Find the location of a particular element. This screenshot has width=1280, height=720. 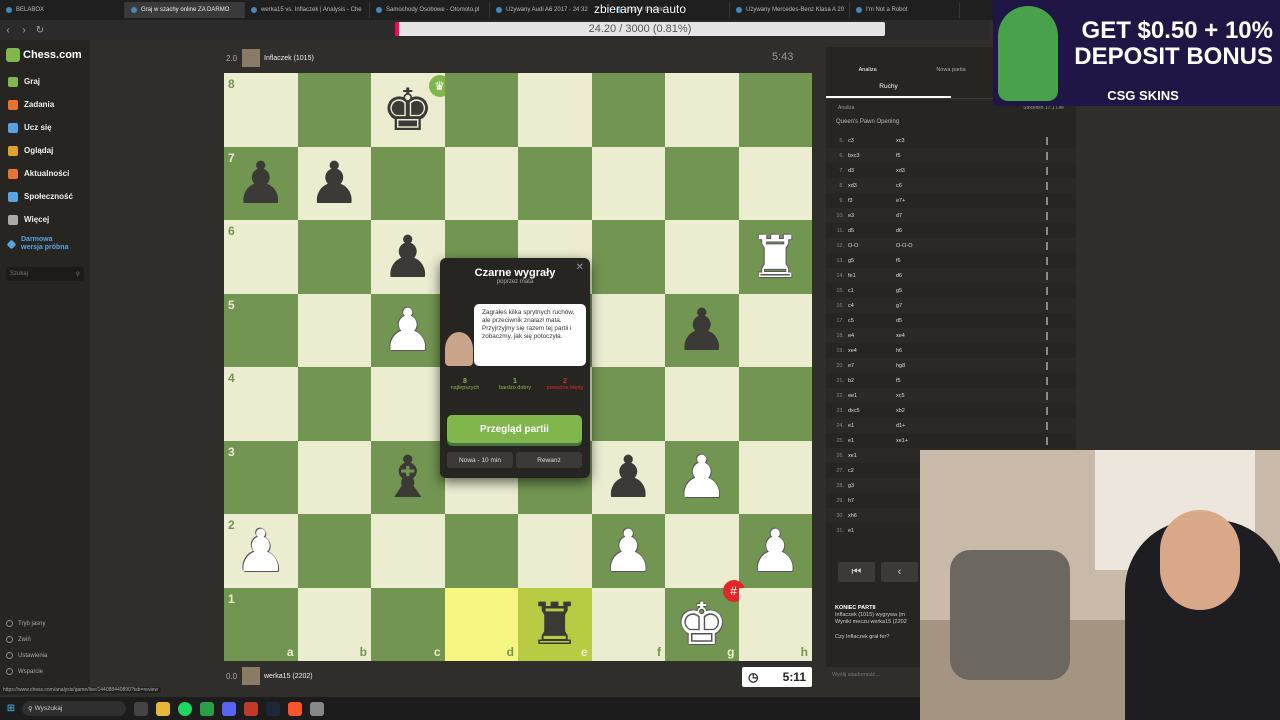

square-c6: ♟ is located at coordinates (408, 257).